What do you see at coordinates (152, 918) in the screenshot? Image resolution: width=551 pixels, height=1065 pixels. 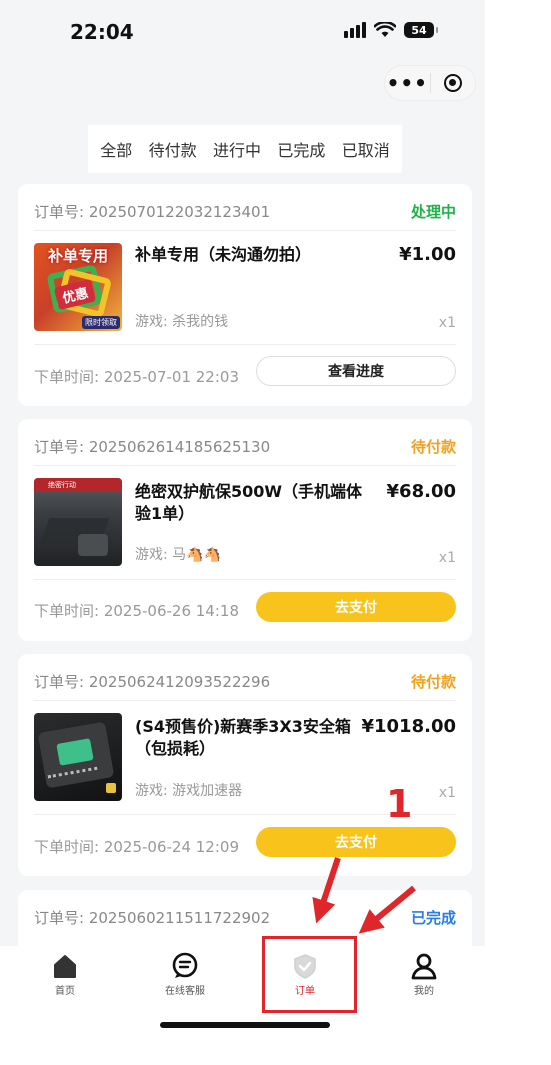 I see `order-number: 订单号: 2025060211511722902` at bounding box center [152, 918].